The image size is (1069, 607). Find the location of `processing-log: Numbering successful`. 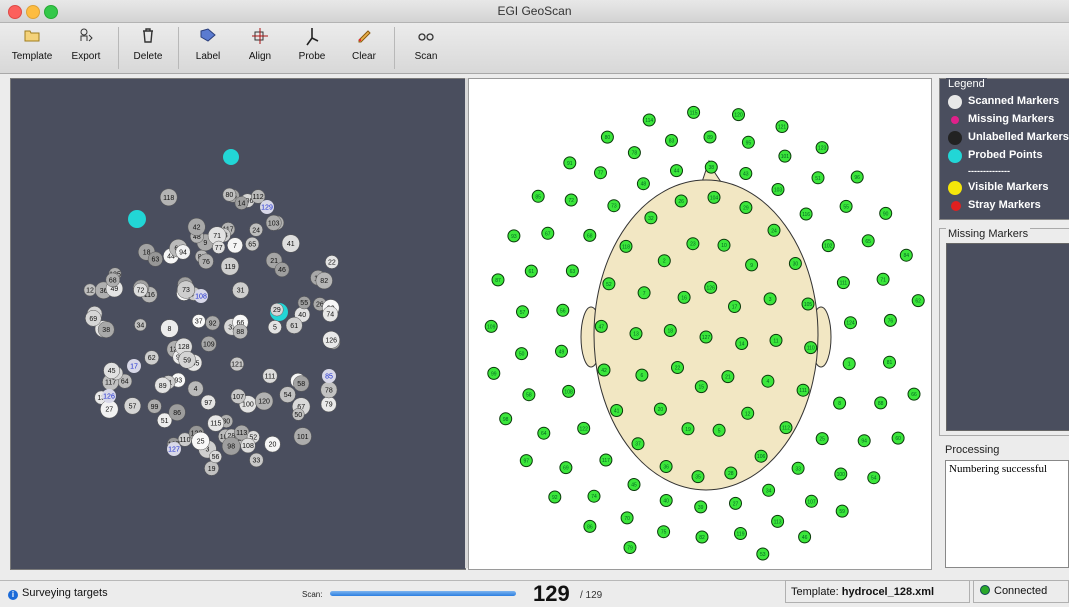

processing-log: Numbering successful is located at coordinates (1007, 514).